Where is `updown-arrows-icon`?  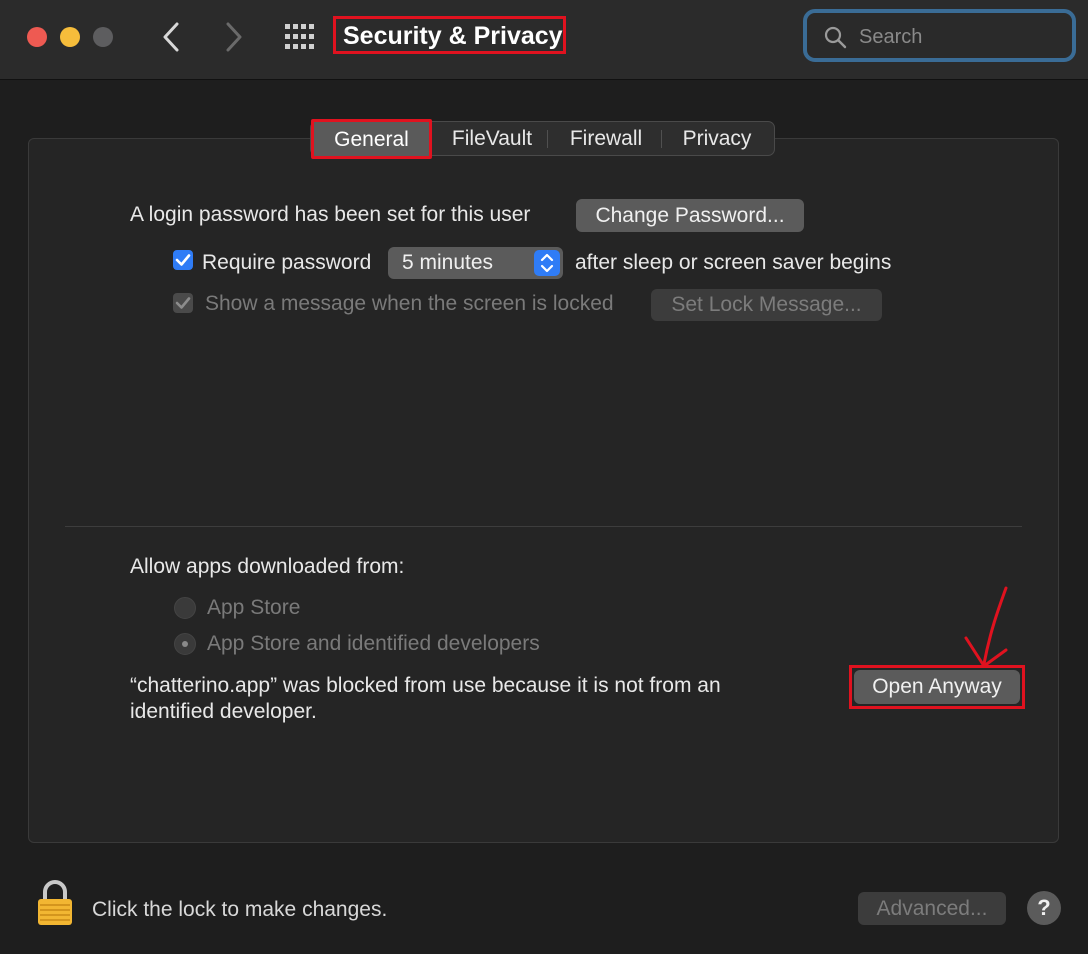
updown-arrows-icon is located at coordinates (547, 263).